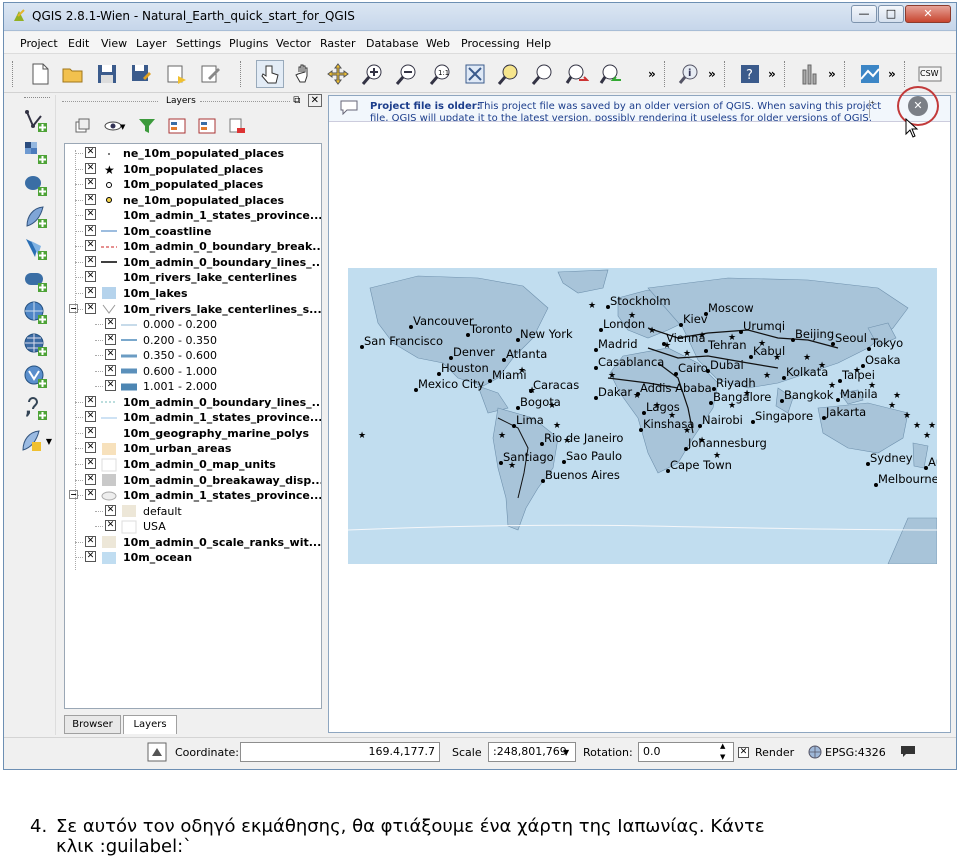  I want to click on zoom-out-icon, so click(407, 74).